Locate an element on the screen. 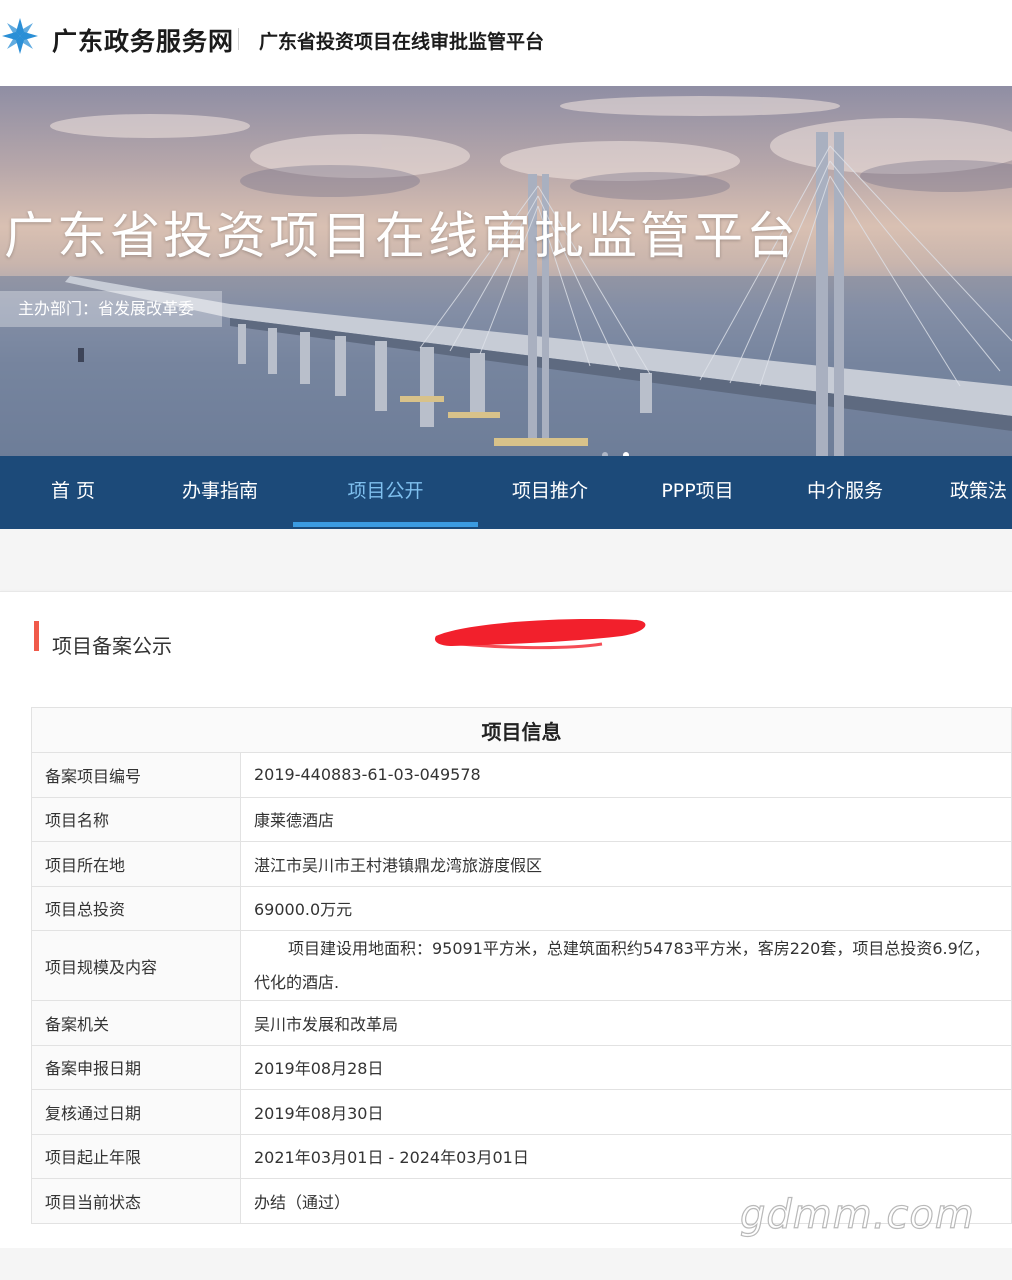 The height and width of the screenshot is (1280, 1012). row-label: 项目总投资 is located at coordinates (136, 908).